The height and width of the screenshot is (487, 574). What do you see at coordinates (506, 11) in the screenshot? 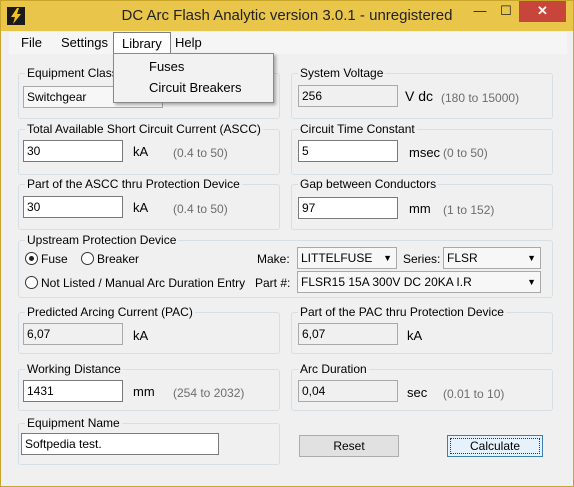
I see `maximize-button: ☐` at bounding box center [506, 11].